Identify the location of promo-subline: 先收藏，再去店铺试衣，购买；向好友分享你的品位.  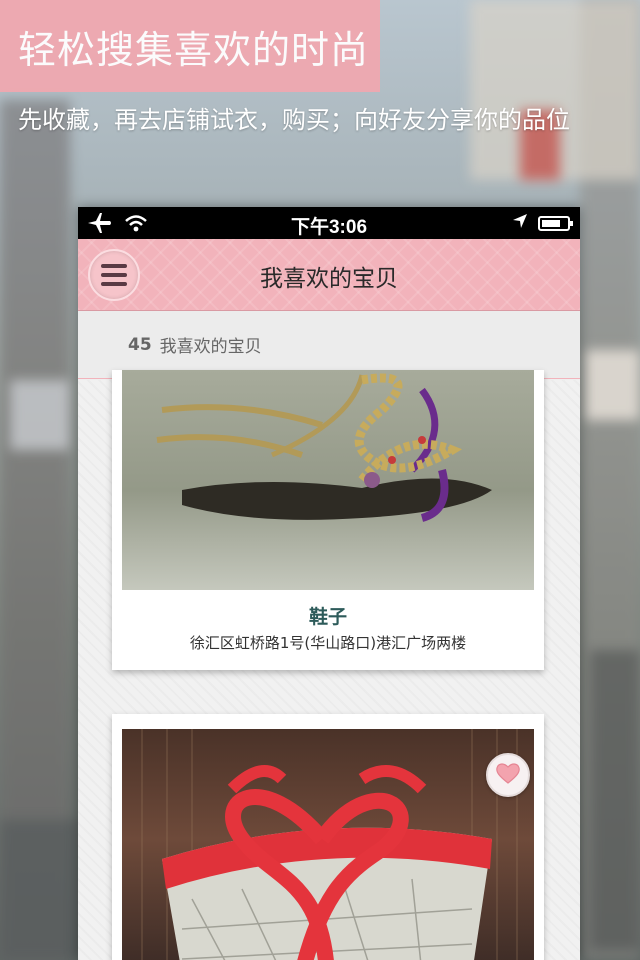
(294, 120).